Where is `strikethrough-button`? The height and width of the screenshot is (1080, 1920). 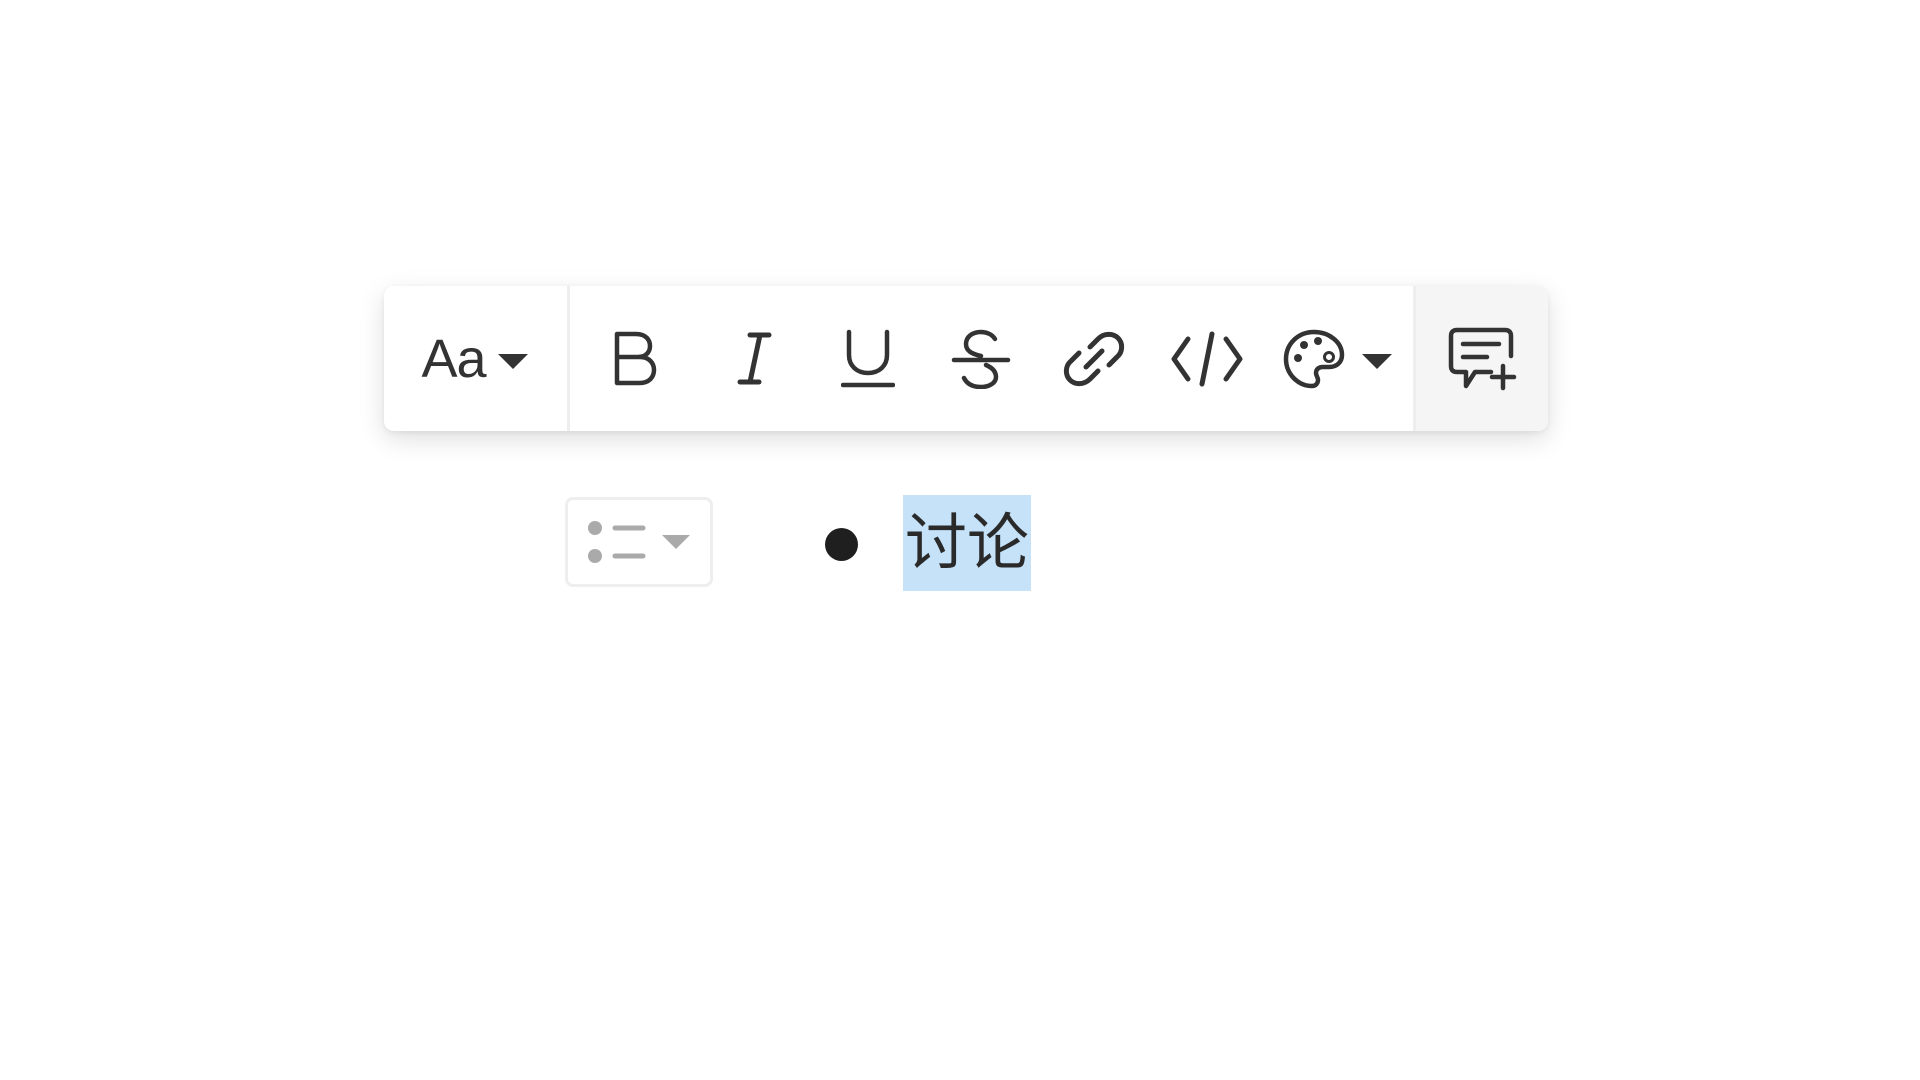 strikethrough-button is located at coordinates (980, 358).